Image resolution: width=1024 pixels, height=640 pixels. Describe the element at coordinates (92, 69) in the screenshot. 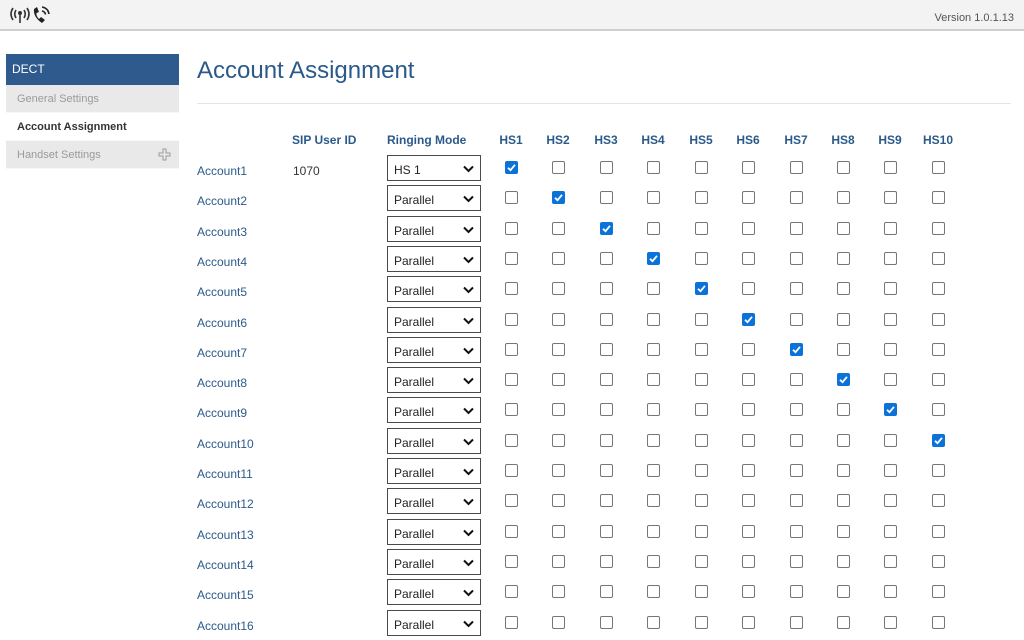

I see `sidebar-section-dect: DECT` at that location.